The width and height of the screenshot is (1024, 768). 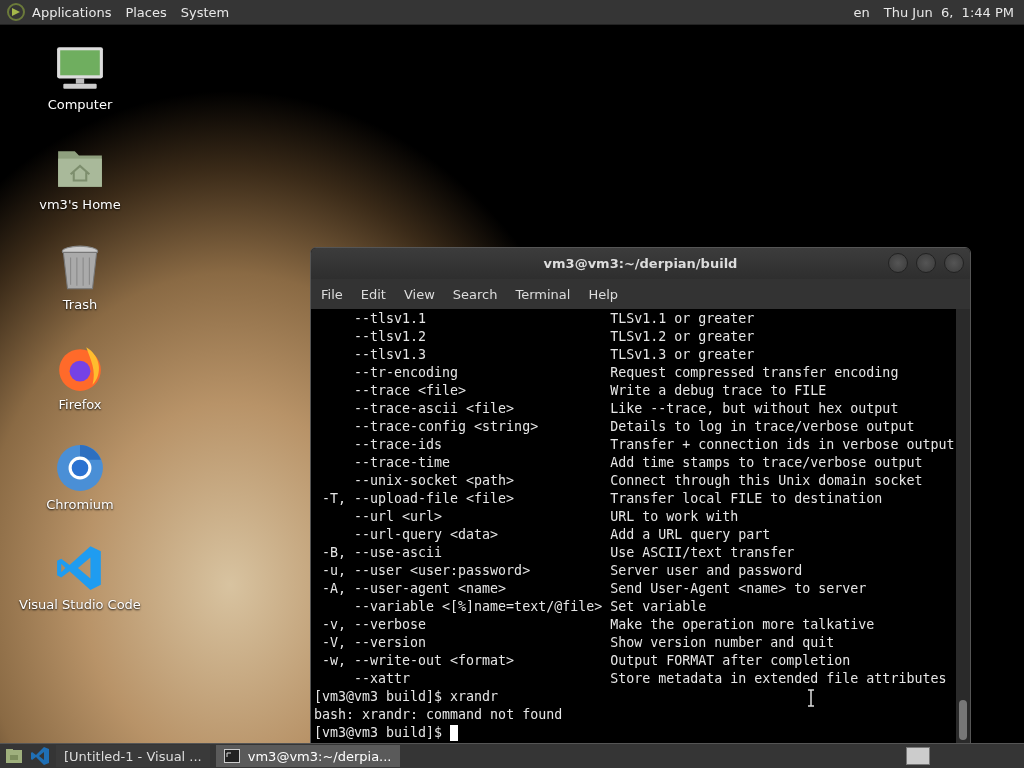 I want to click on terminal-icon, so click(x=231, y=756).